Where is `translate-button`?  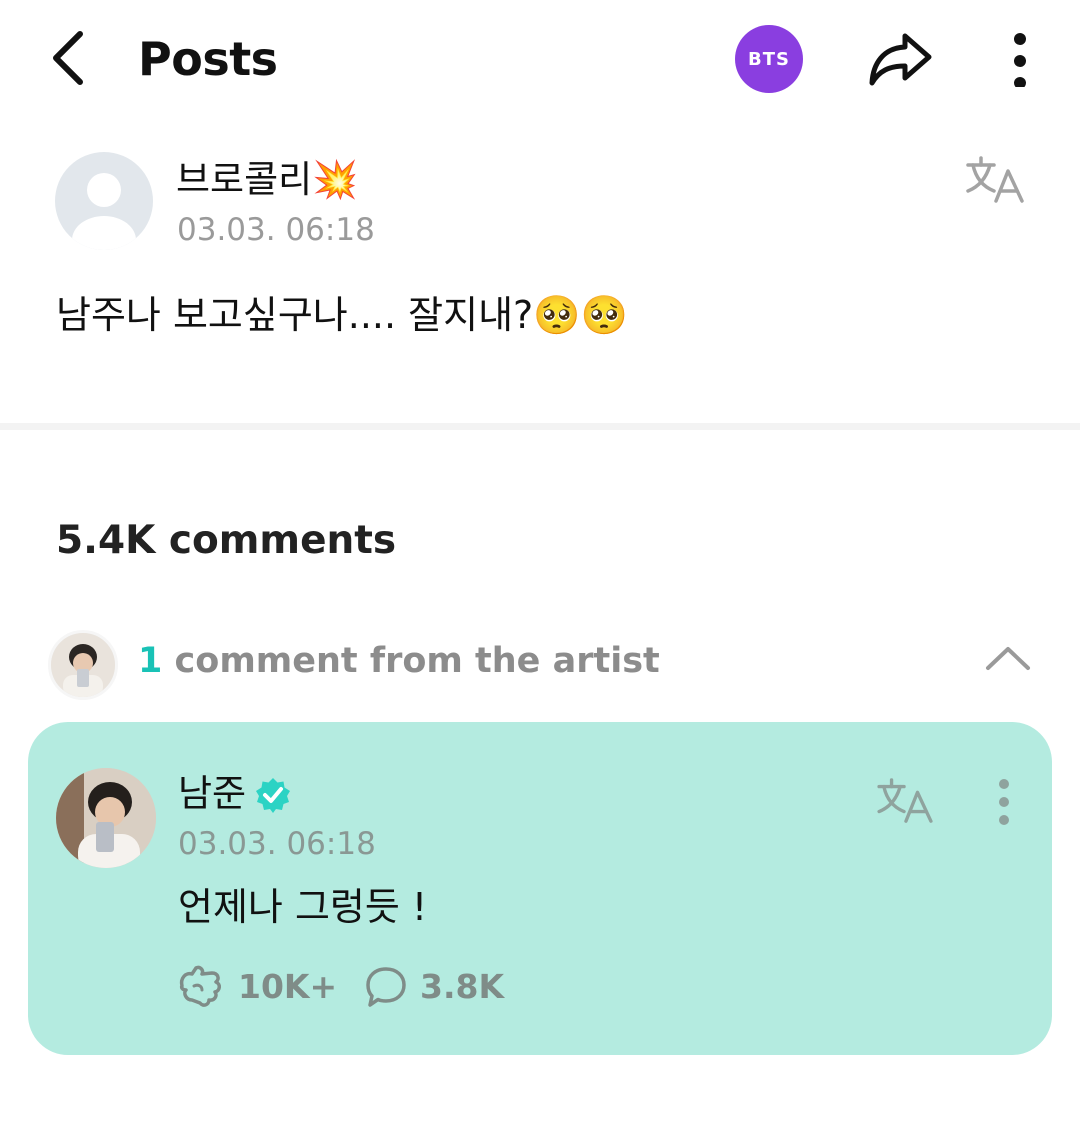 translate-button is located at coordinates (995, 180).